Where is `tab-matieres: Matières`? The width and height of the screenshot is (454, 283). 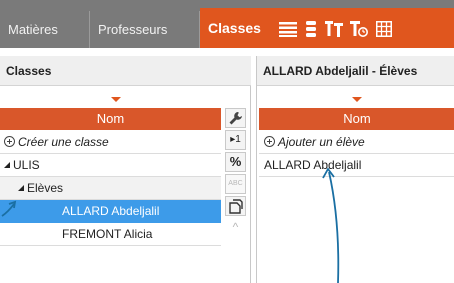 tab-matieres: Matières is located at coordinates (45, 29).